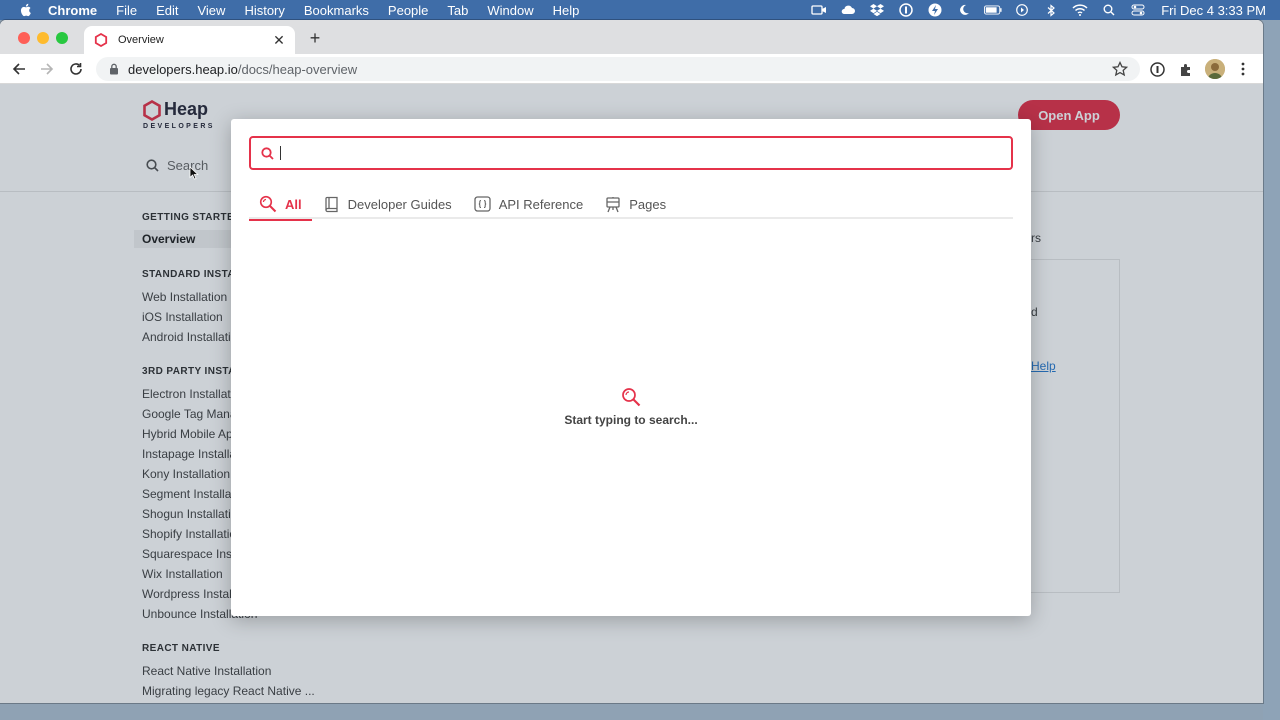 The width and height of the screenshot is (1280, 720). What do you see at coordinates (408, 10) in the screenshot?
I see `menu-people: People` at bounding box center [408, 10].